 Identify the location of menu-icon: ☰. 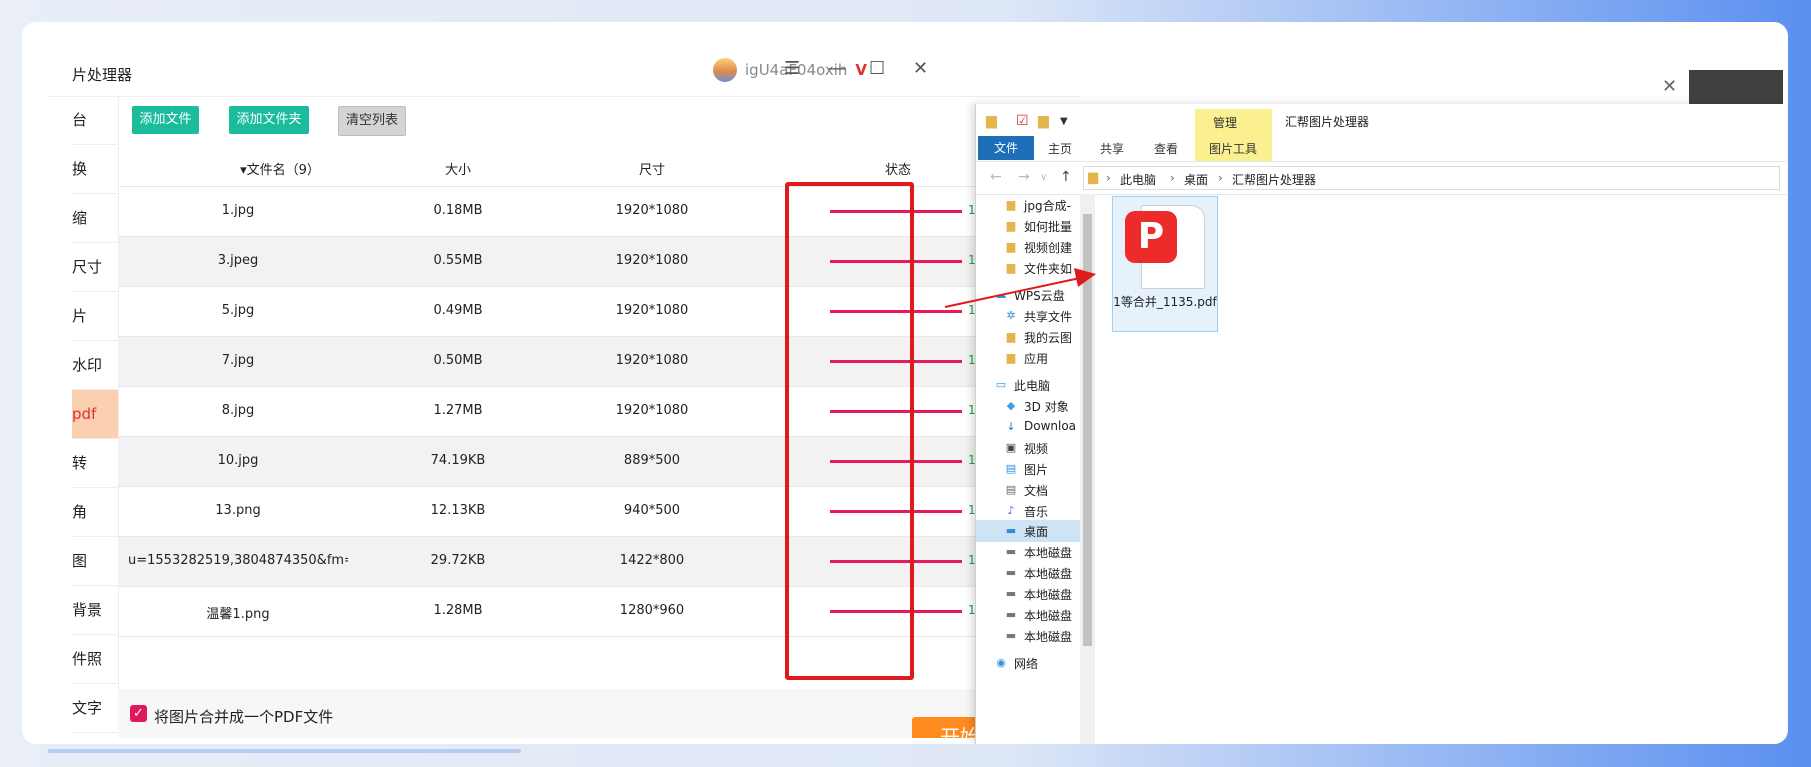
(792, 68).